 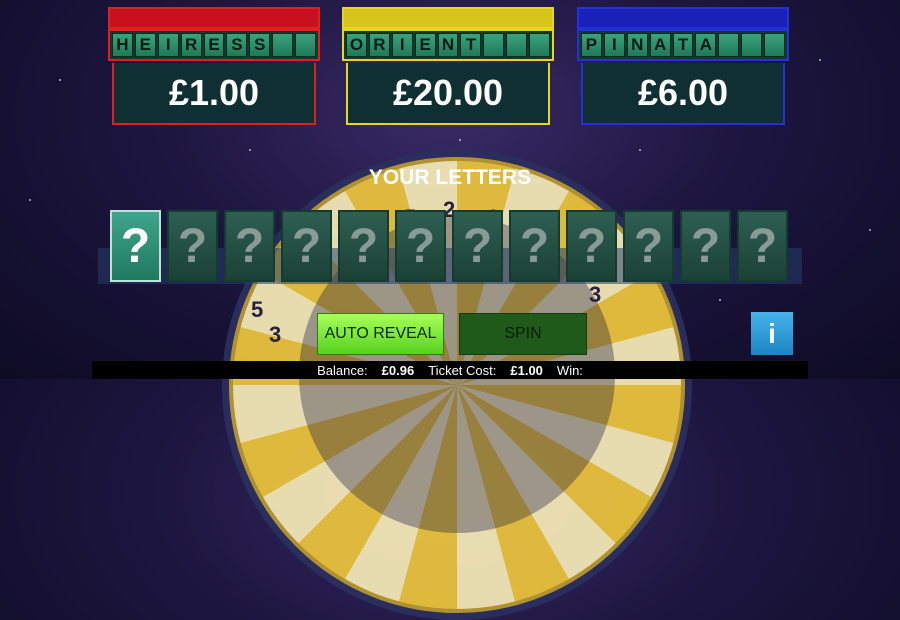 I want to click on prize-panel-red: HEIRESS £1.00, so click(x=214, y=66).